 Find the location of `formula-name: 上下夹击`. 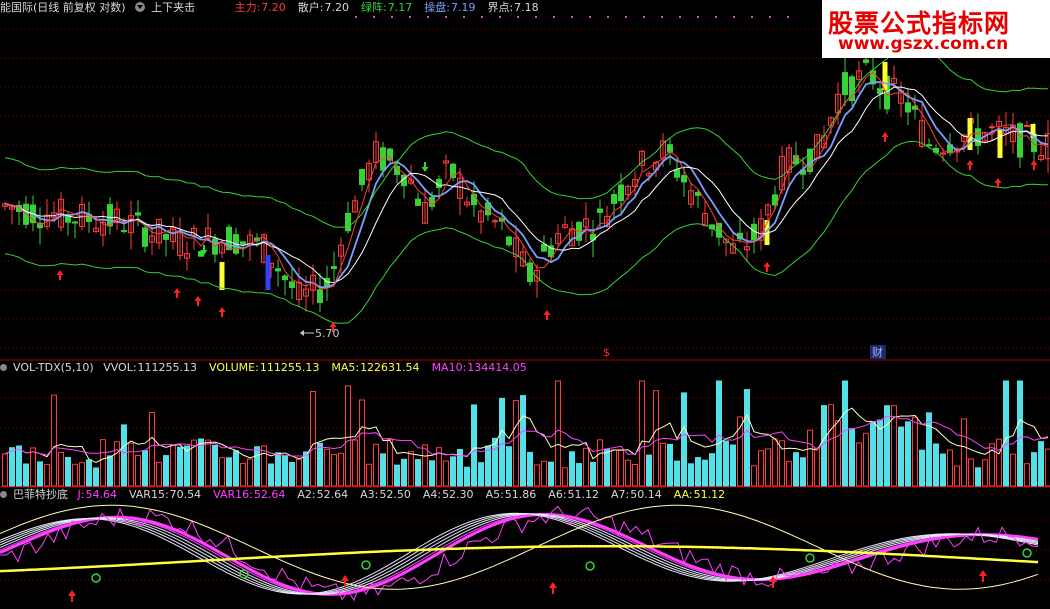

formula-name: 上下夹击 is located at coordinates (173, 7).